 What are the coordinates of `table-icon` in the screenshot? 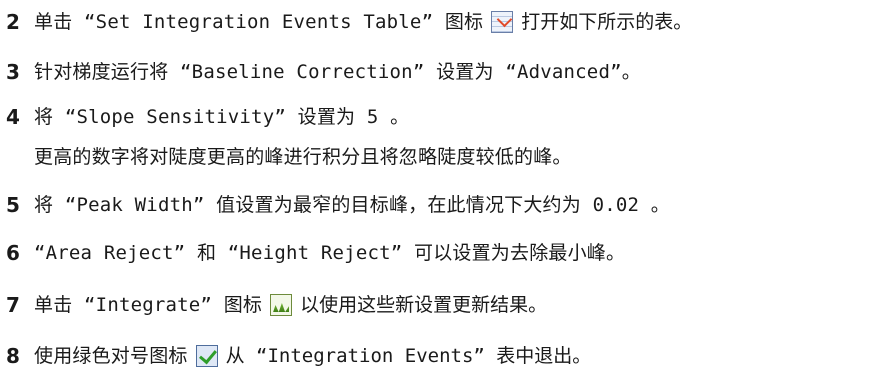 It's located at (502, 22).